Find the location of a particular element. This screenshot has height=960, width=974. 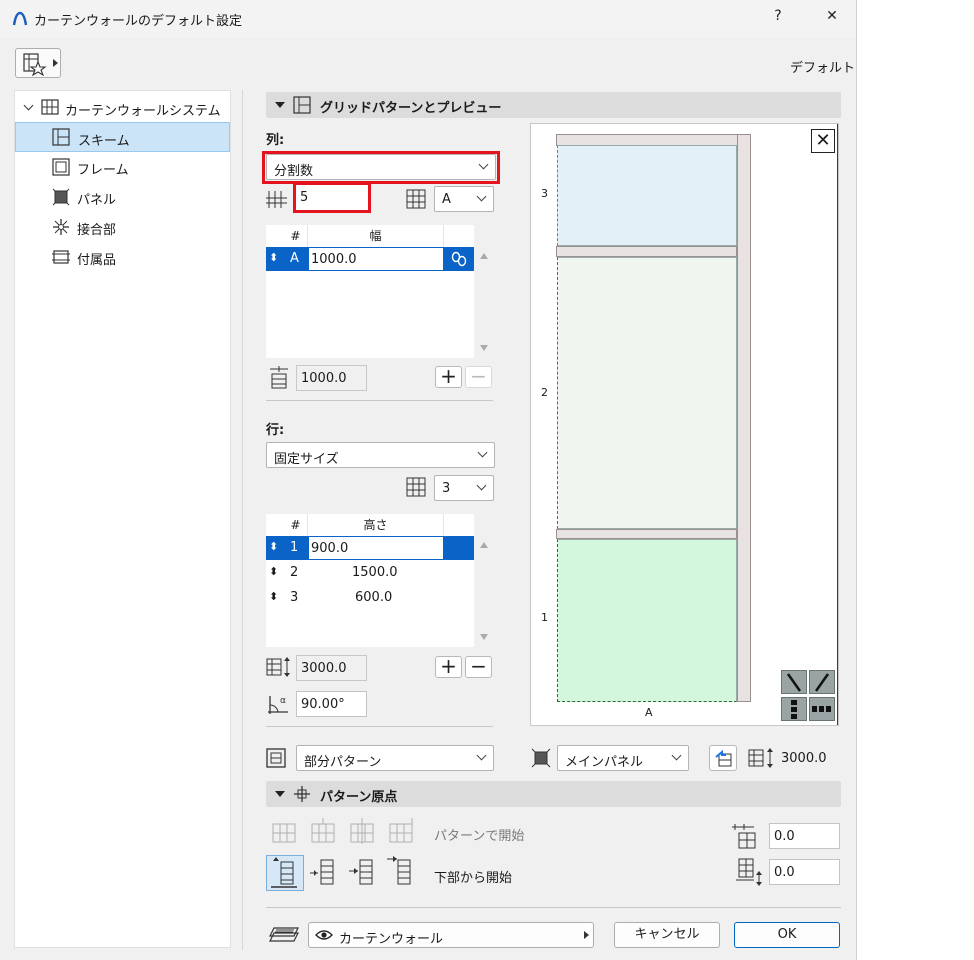

height-cell: 900.0 is located at coordinates (376, 548).